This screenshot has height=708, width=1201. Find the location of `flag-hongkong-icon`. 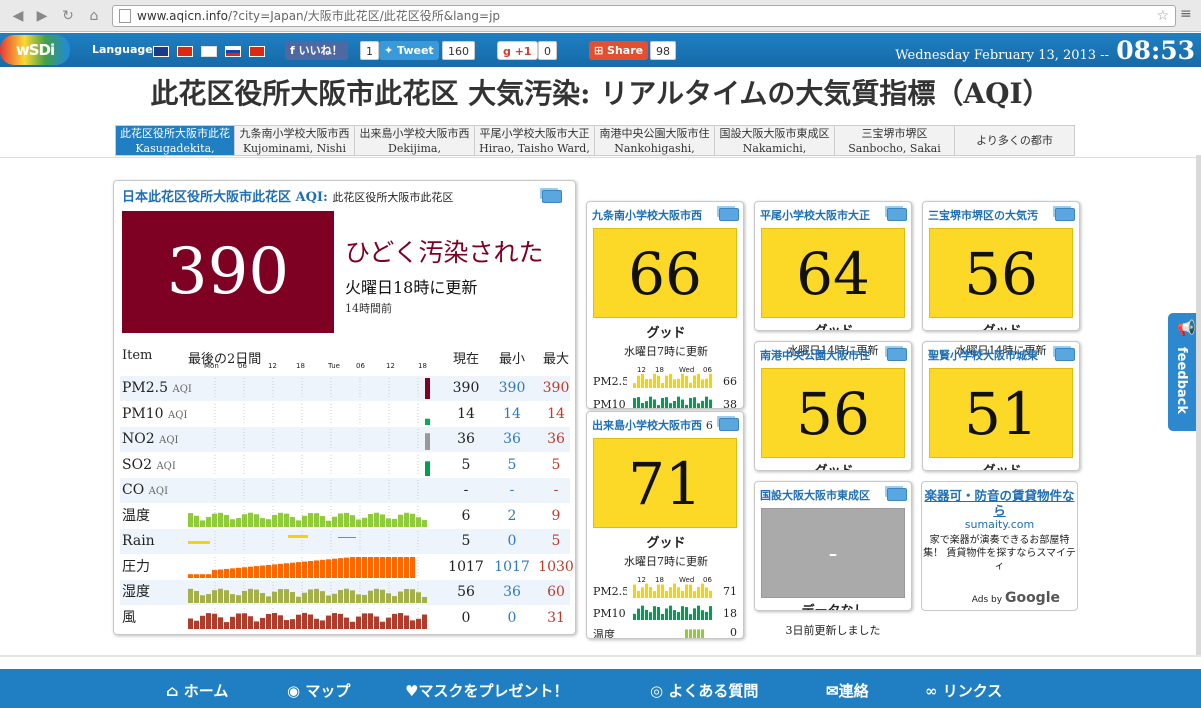

flag-hongkong-icon is located at coordinates (257, 51).